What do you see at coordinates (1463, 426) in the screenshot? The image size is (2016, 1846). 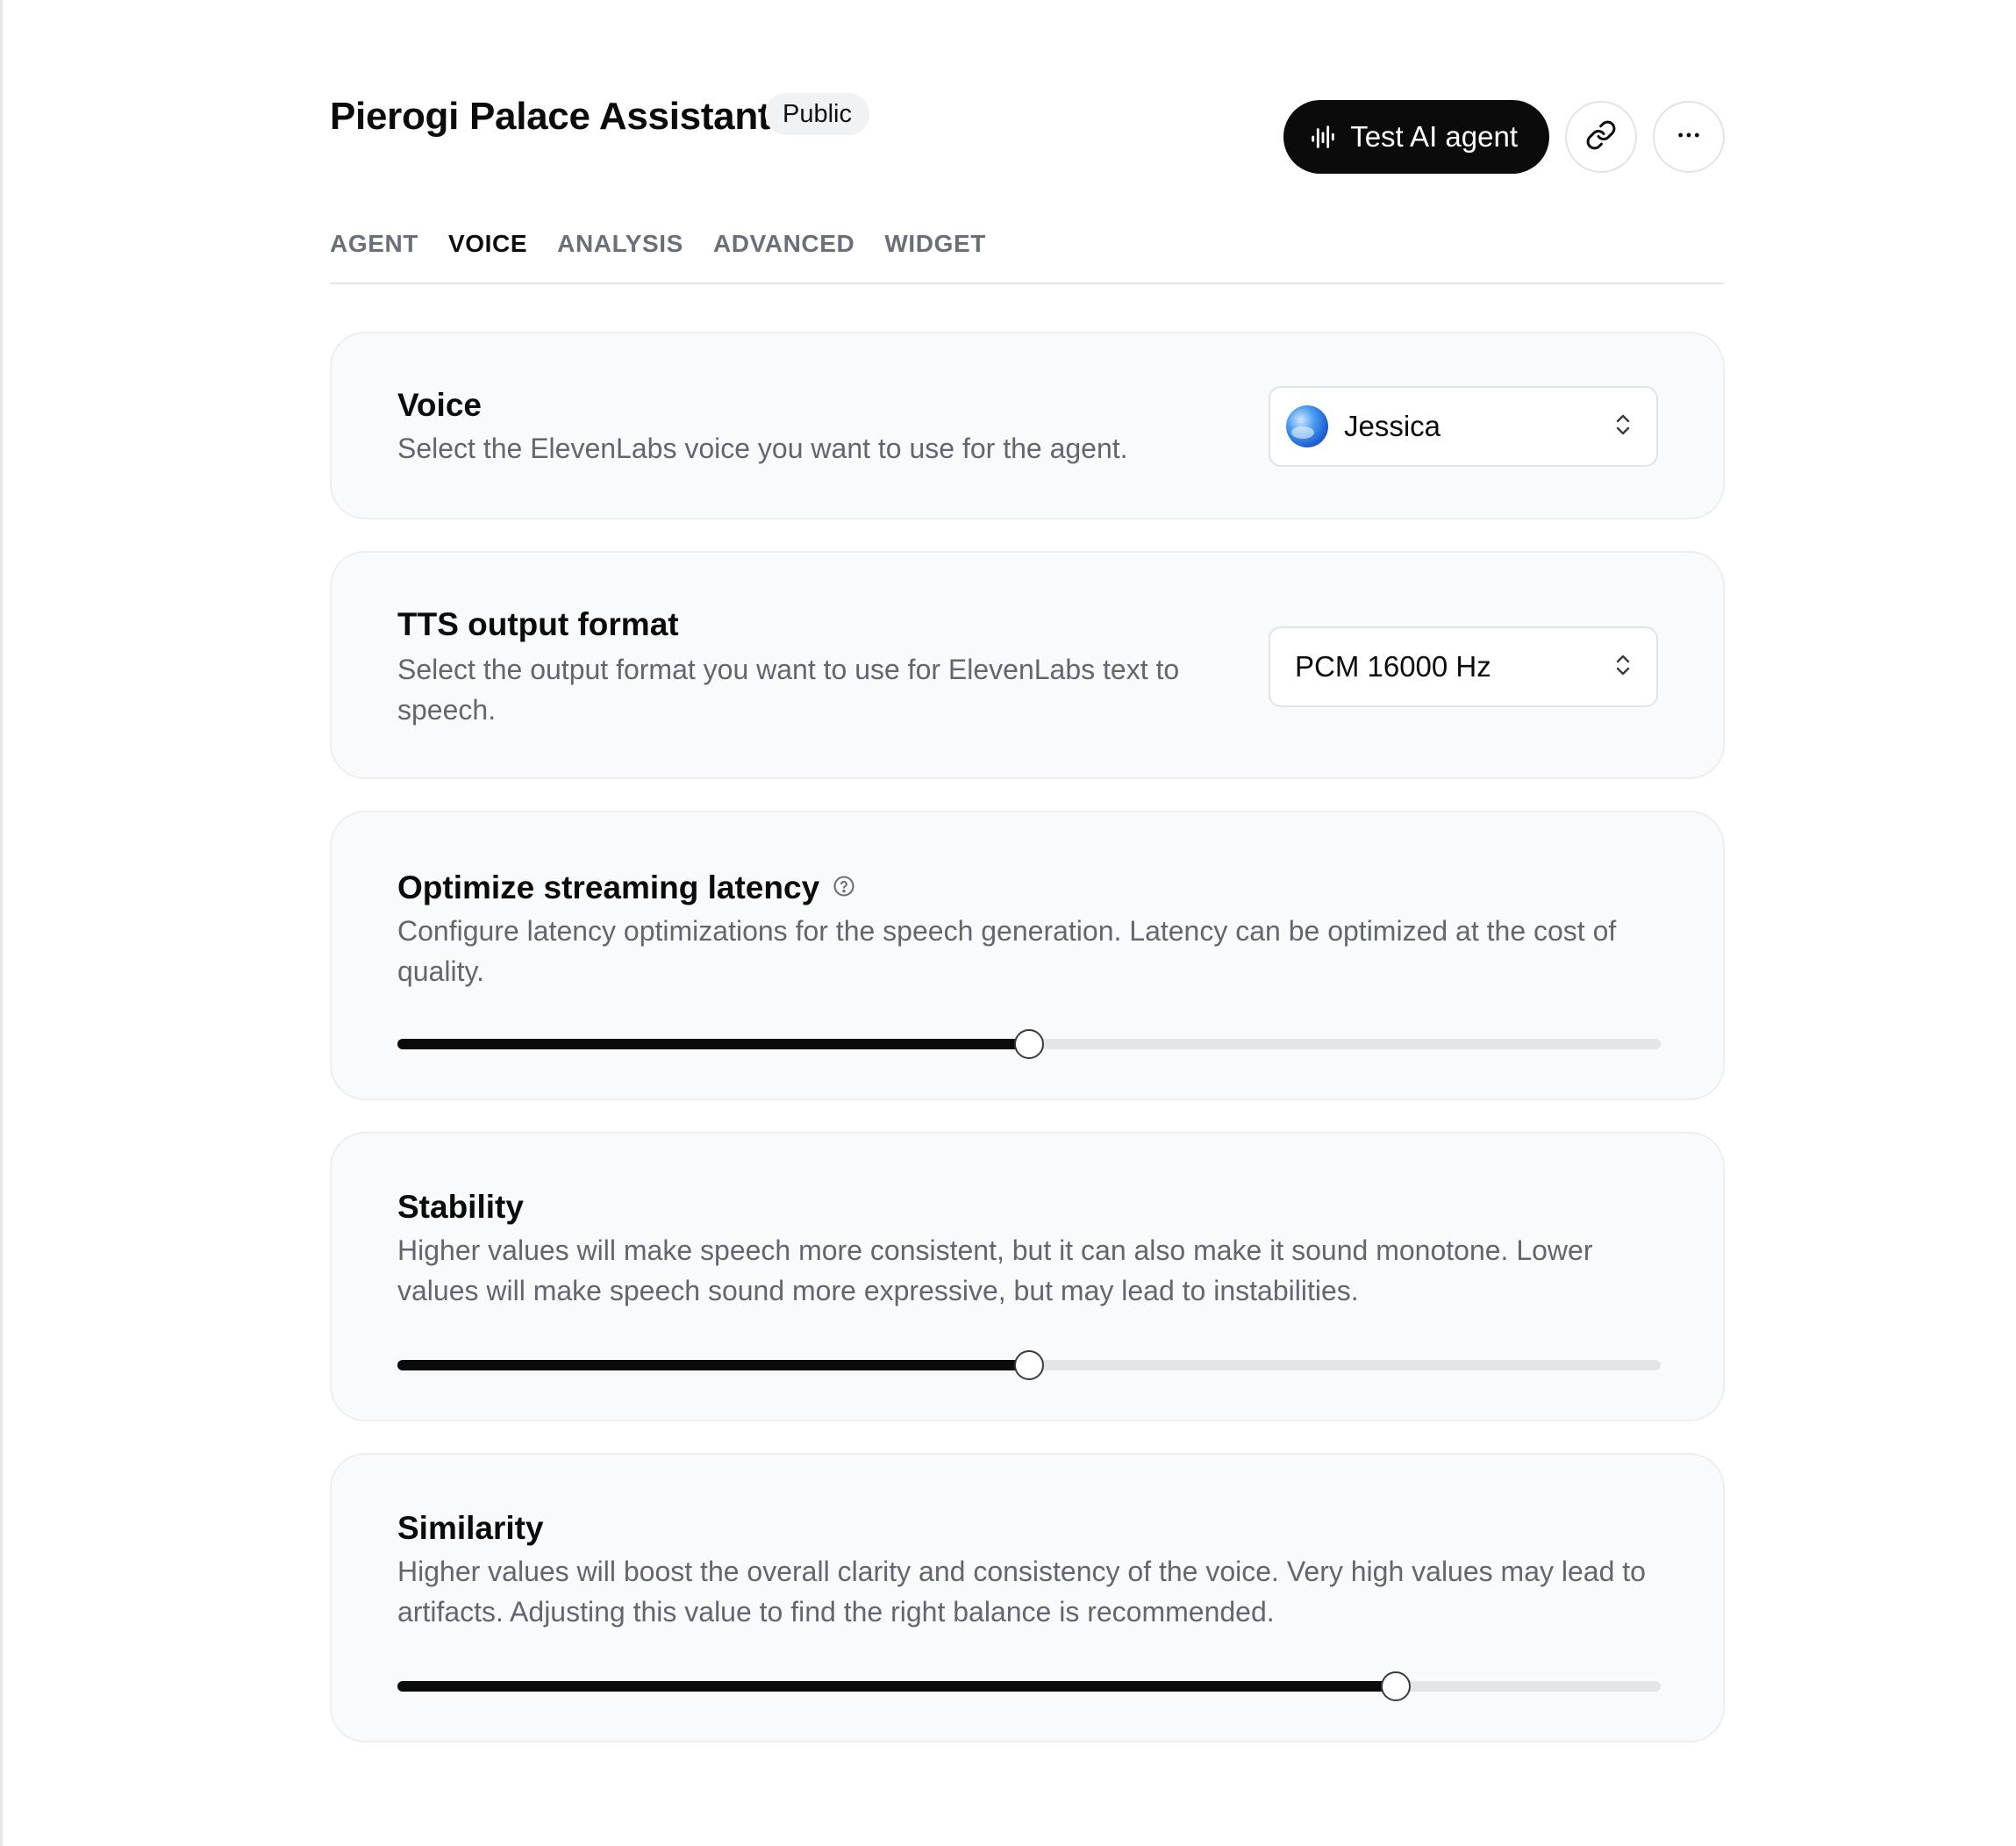 I see `voice-select: Jessica` at bounding box center [1463, 426].